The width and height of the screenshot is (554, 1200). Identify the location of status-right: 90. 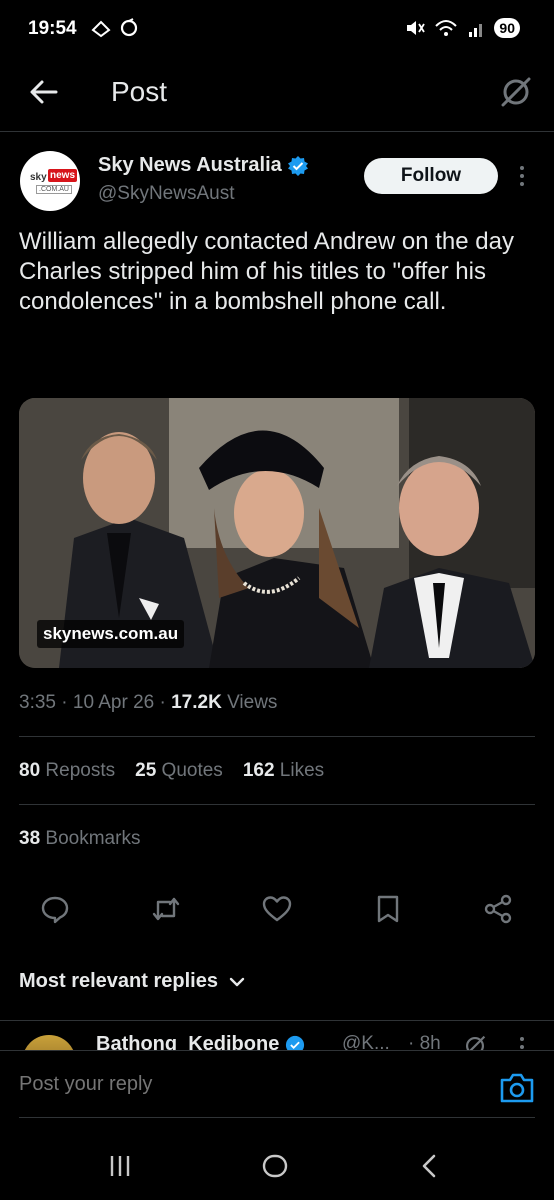
(462, 28).